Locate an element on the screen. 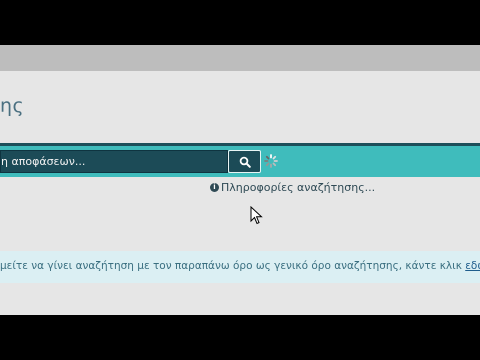 The width and height of the screenshot is (480, 360). mouse-cursor-icon is located at coordinates (256, 215).